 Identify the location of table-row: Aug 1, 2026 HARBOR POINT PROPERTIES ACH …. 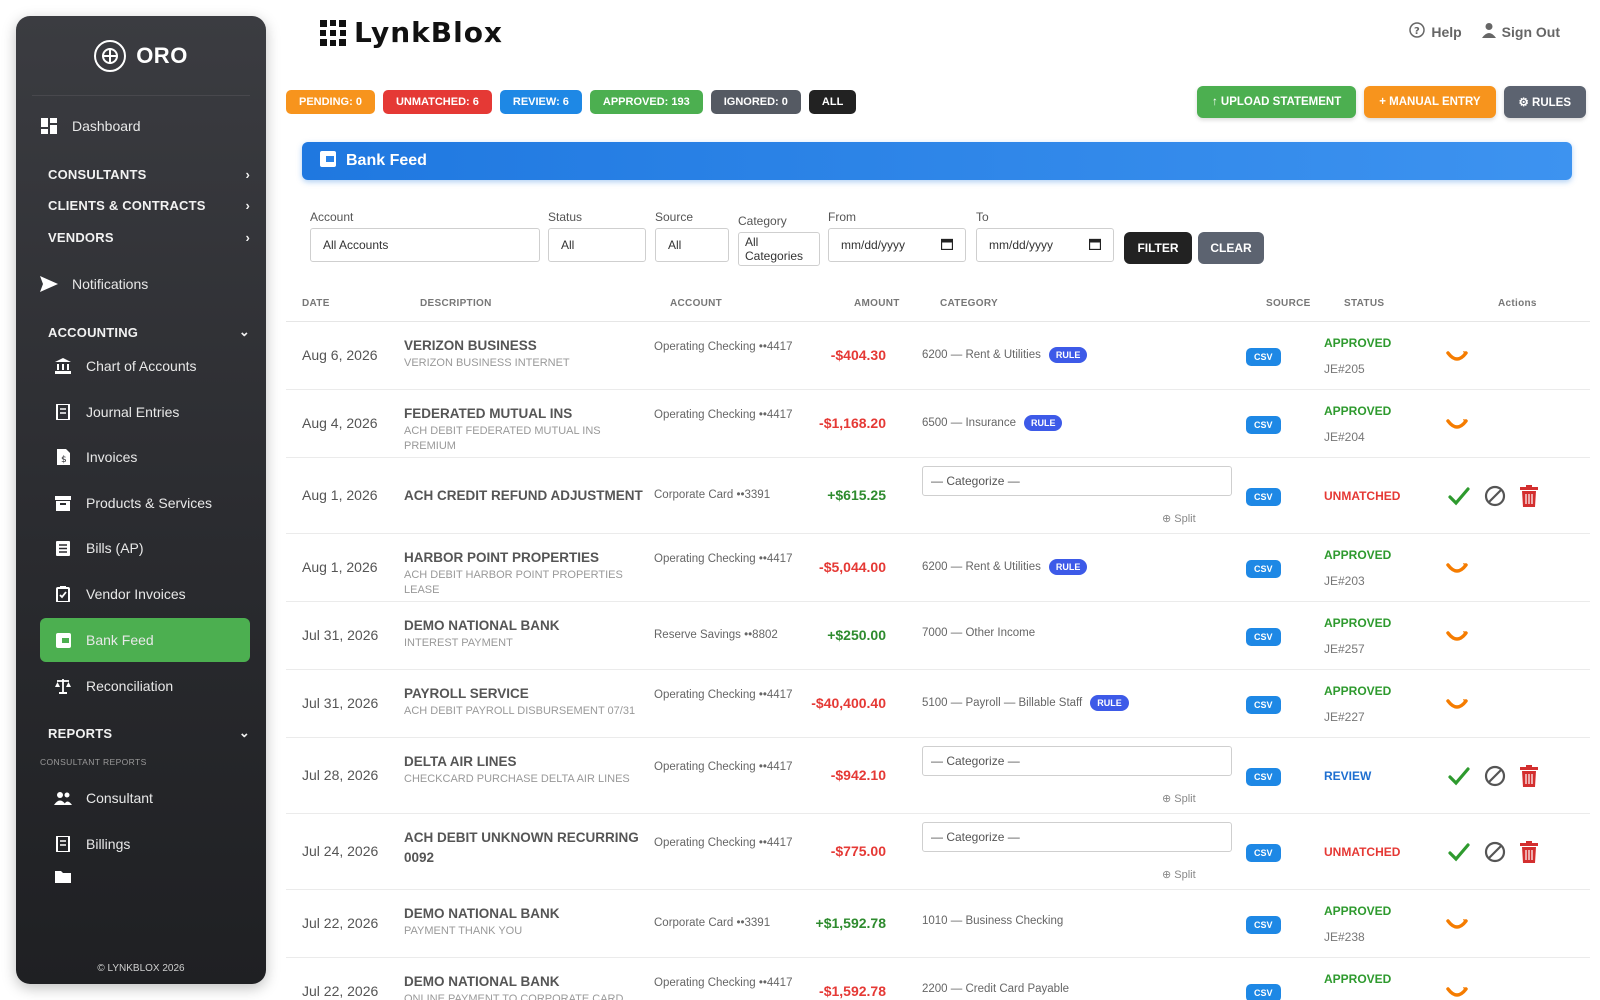
(938, 568).